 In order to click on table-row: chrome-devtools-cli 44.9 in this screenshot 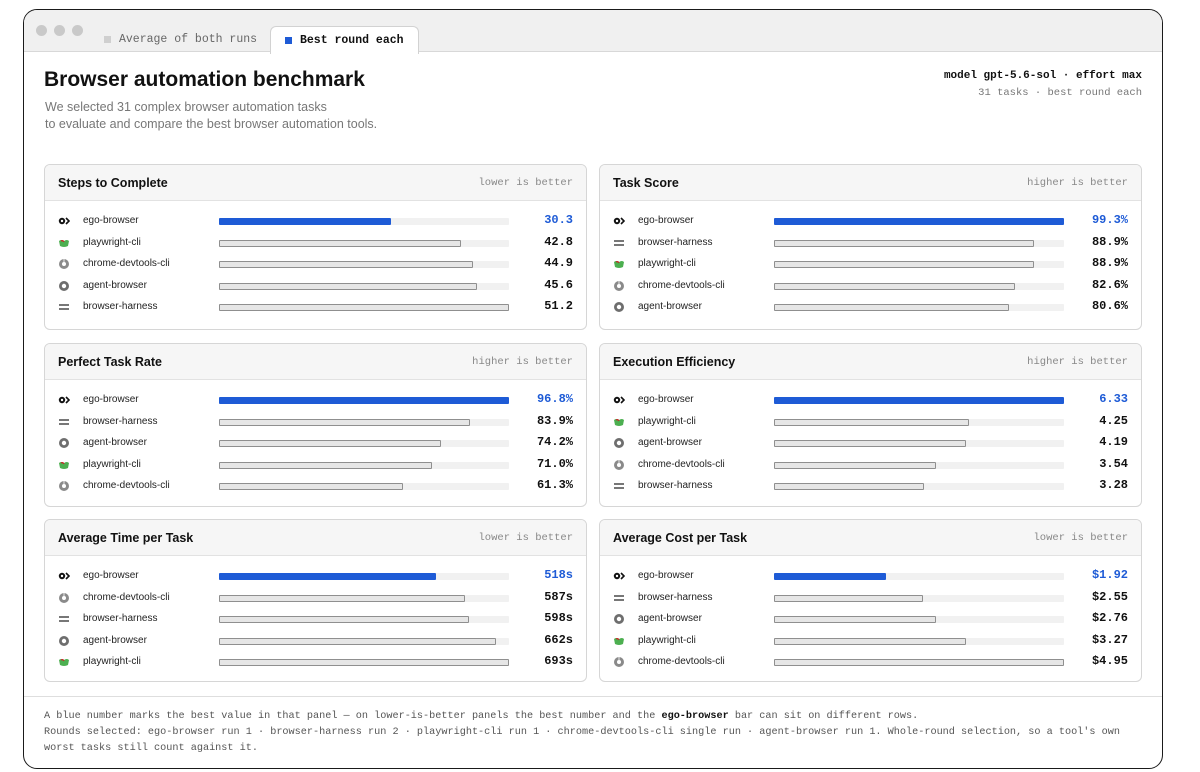, I will do `click(315, 265)`.